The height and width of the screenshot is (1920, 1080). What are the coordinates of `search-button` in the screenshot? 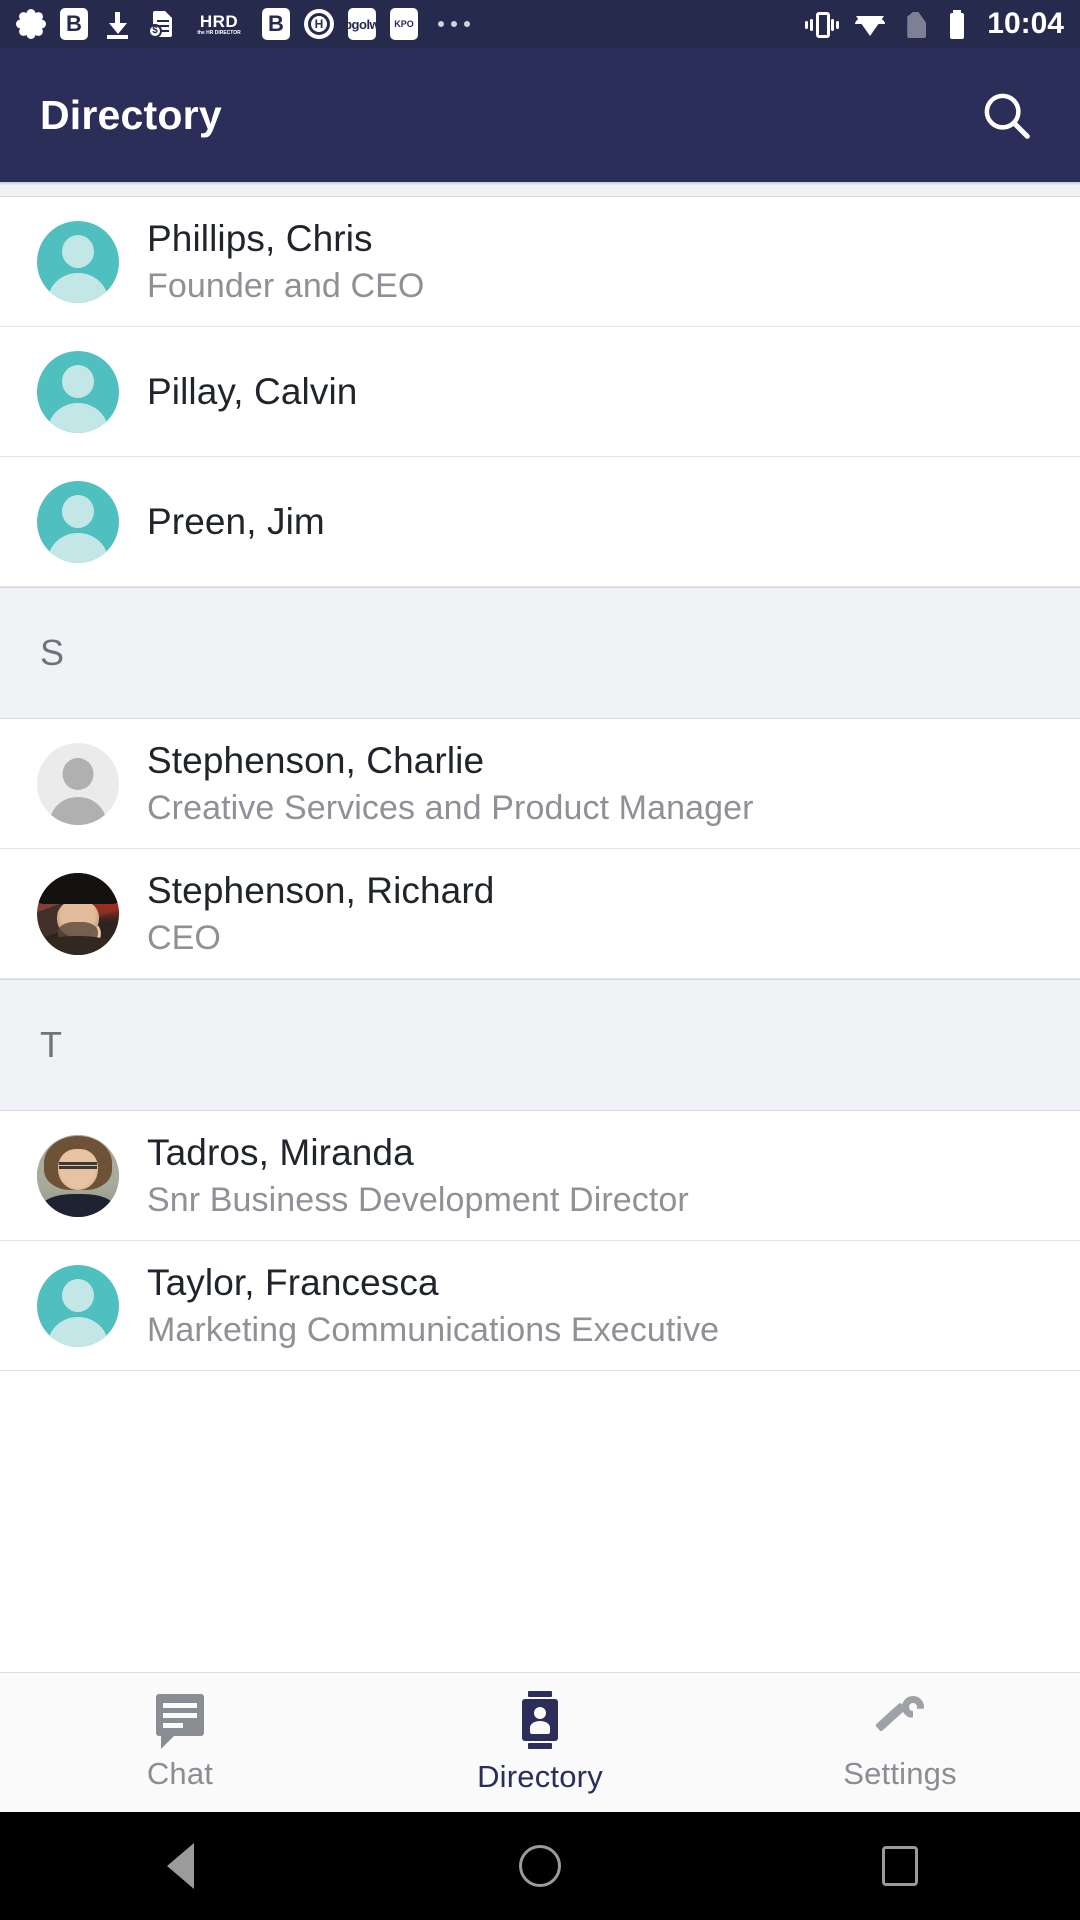 It's located at (1006, 115).